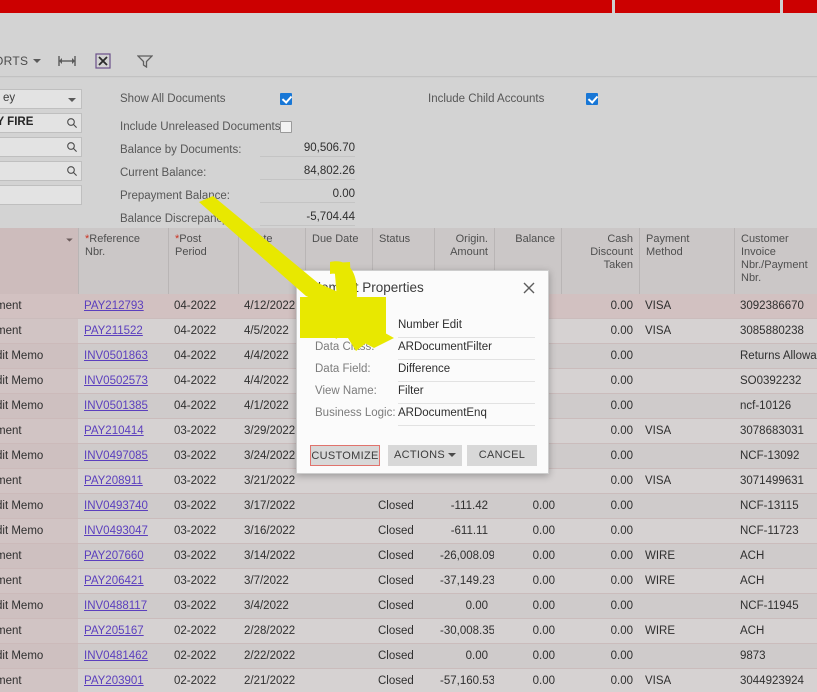 The height and width of the screenshot is (692, 817). I want to click on dialog-footer: CUSTOMIZE ACTIONS CANCEL, so click(423, 457).